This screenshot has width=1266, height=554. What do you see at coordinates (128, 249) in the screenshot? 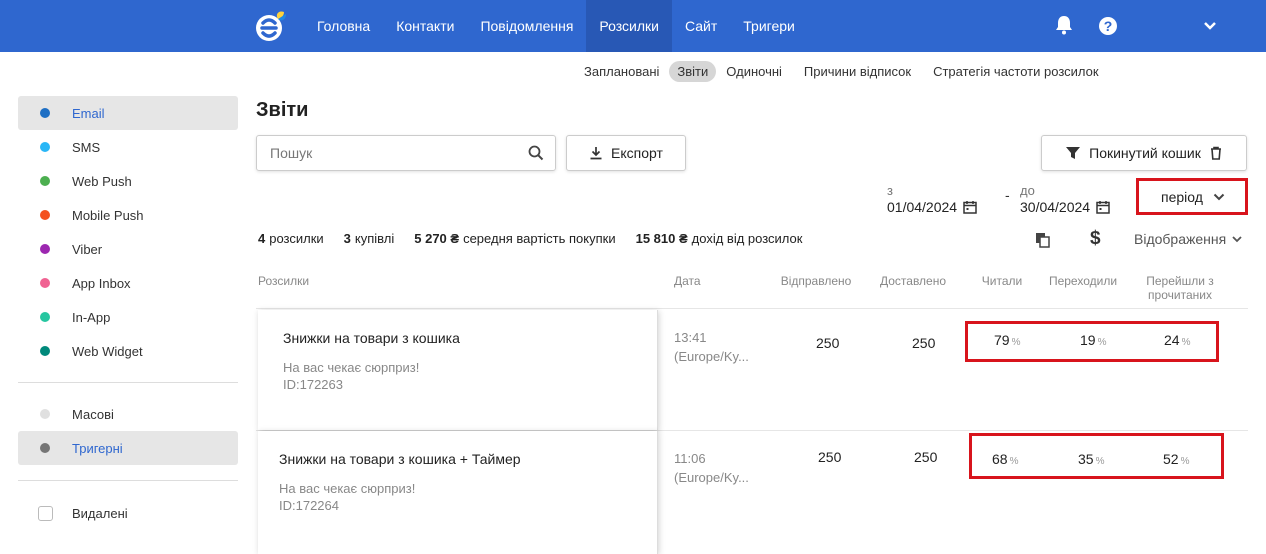
I see `sidebar-item-viber: Viber` at bounding box center [128, 249].